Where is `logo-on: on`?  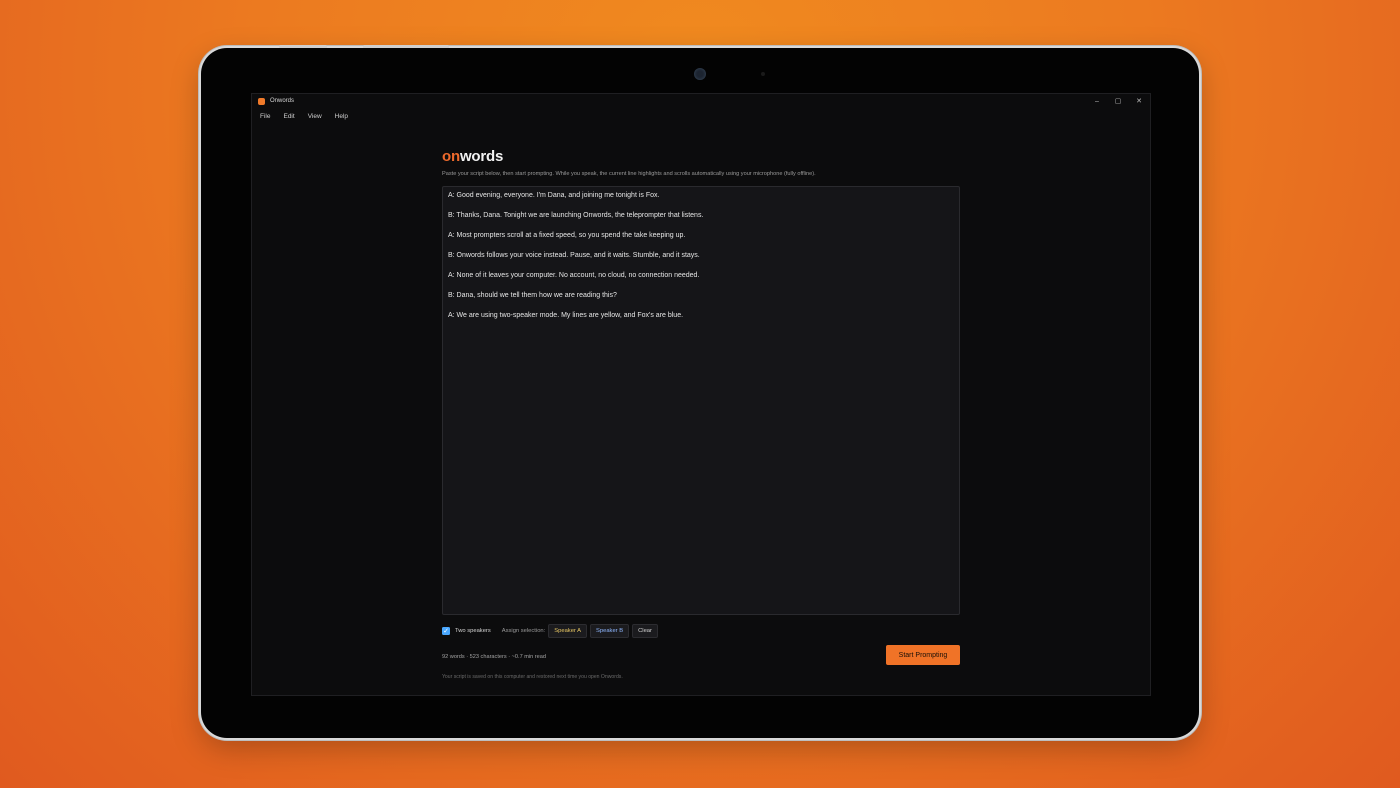 logo-on: on is located at coordinates (451, 156).